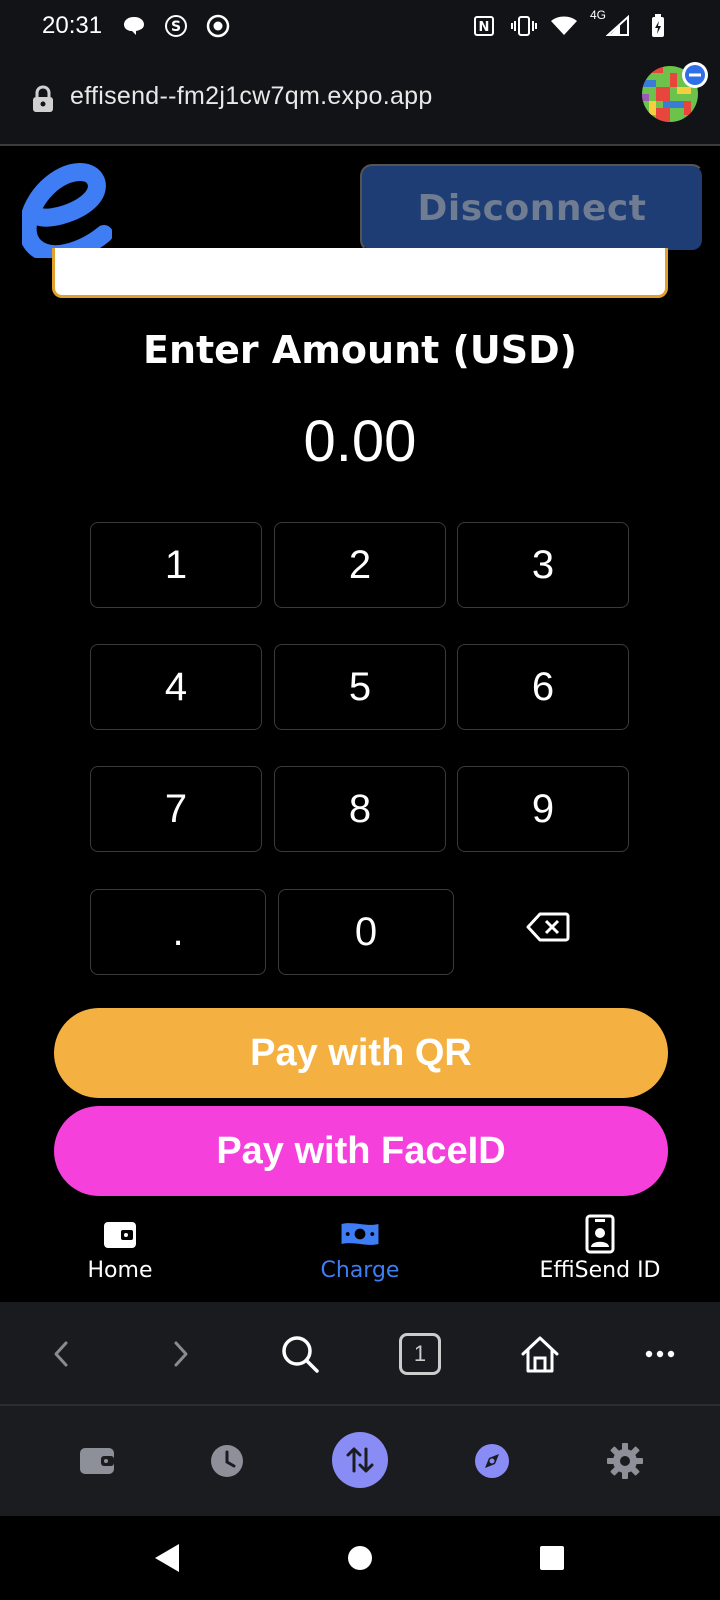 The width and height of the screenshot is (720, 1600). Describe the element at coordinates (492, 1461) in the screenshot. I see `compass-icon` at that location.